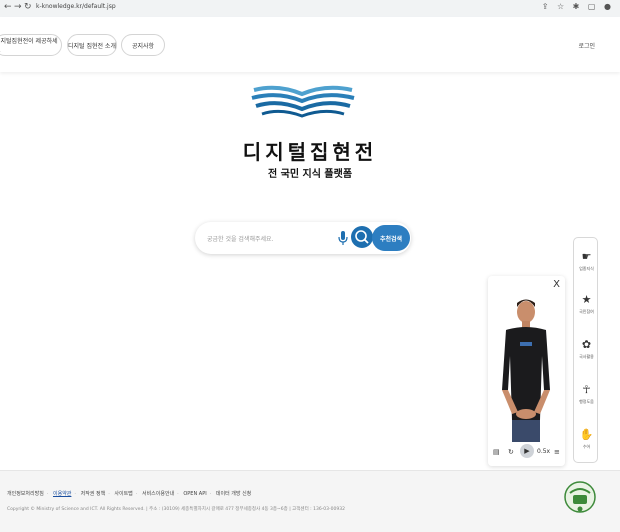 The height and width of the screenshot is (532, 620). Describe the element at coordinates (586, 256) in the screenshot. I see `hand-icon: ☛` at that location.